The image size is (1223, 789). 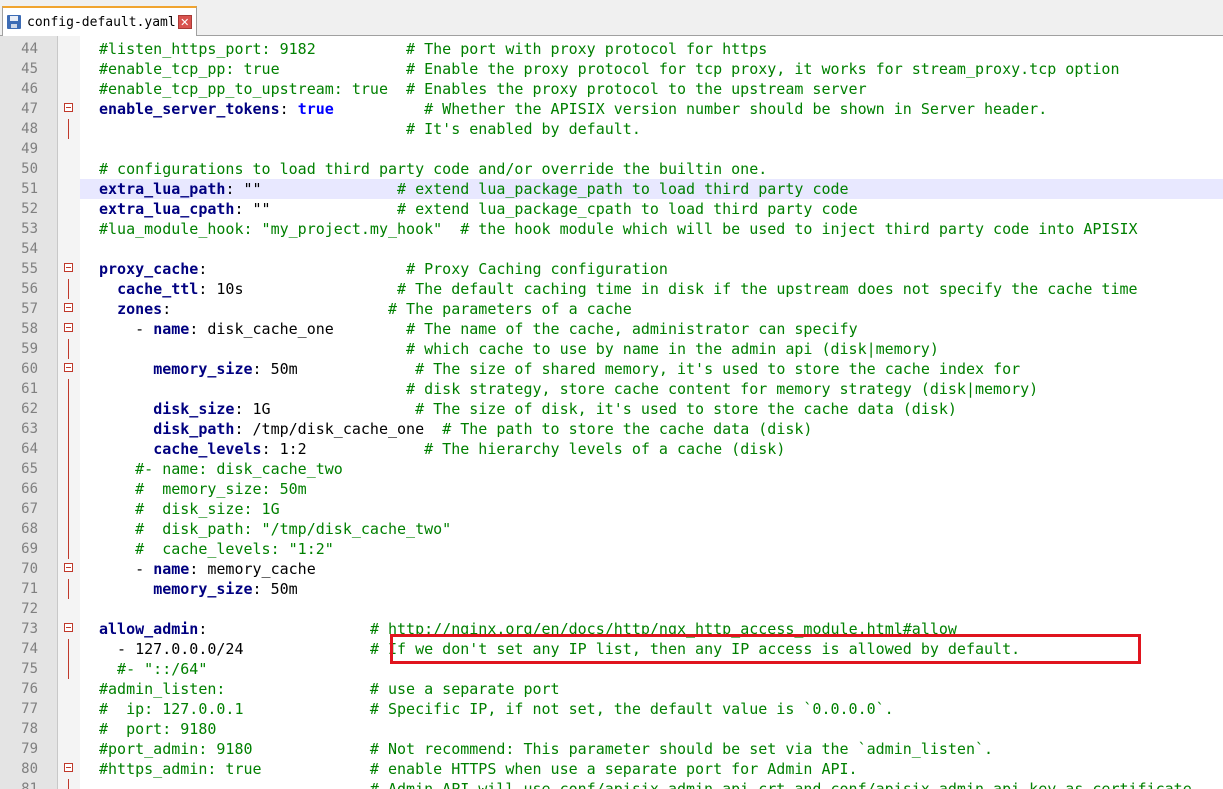 What do you see at coordinates (288, 109) in the screenshot?
I see `code-value: :` at bounding box center [288, 109].